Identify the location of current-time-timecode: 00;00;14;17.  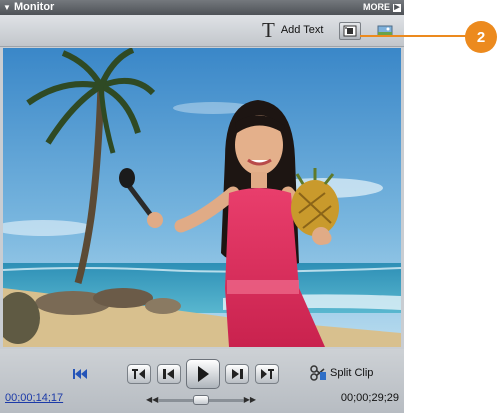
(34, 398).